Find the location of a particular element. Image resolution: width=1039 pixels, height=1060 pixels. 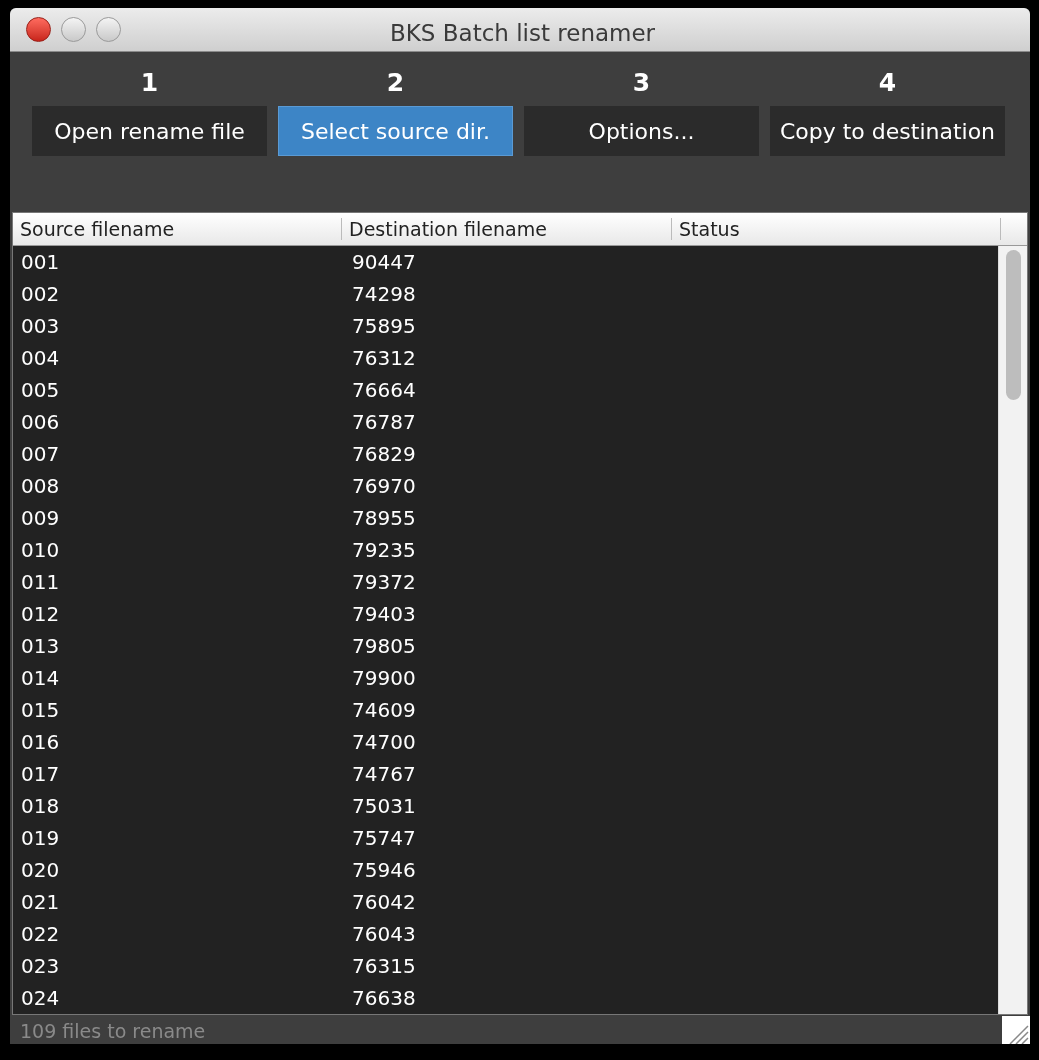

table-cell-text: 001 is located at coordinates (40, 262).